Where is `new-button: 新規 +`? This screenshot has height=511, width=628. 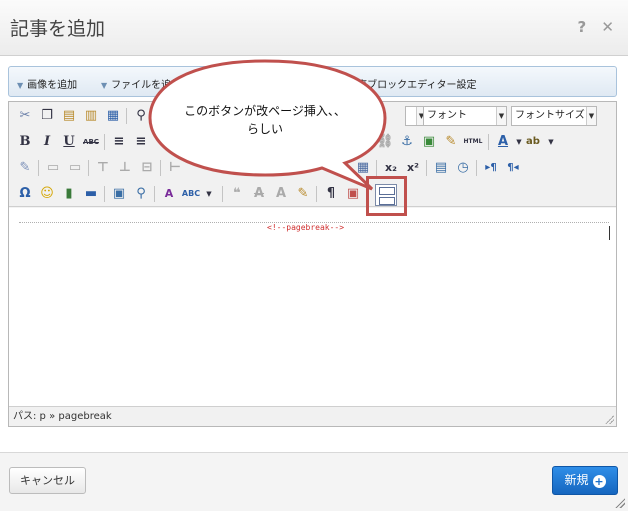 new-button: 新規 + is located at coordinates (585, 480).